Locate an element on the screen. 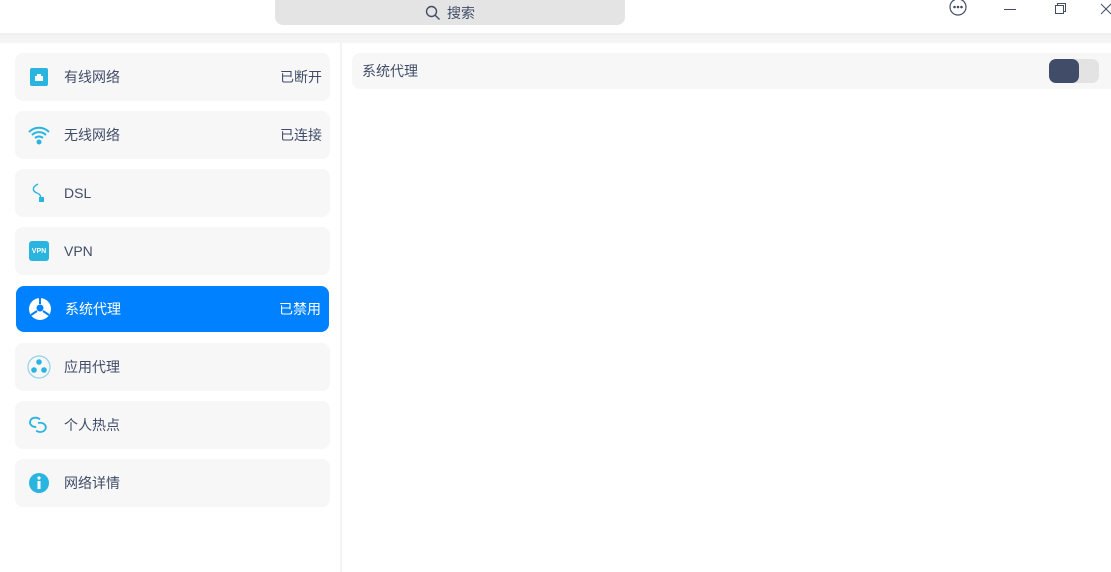 This screenshot has width=1111, height=572. sidebar-item-label: 网络详情 is located at coordinates (92, 483).